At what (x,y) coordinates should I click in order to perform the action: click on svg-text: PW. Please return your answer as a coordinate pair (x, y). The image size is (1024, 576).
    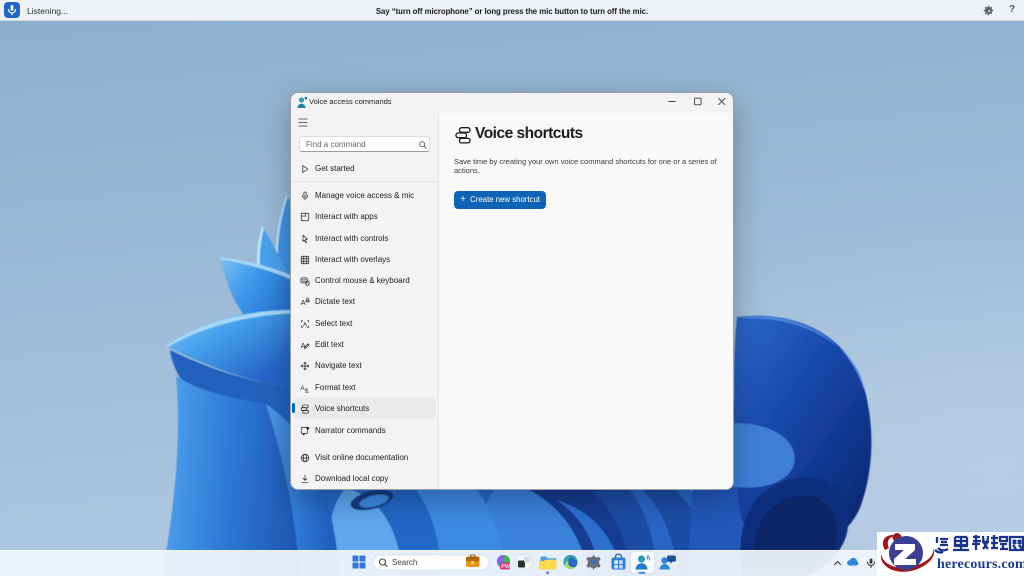
    Looking at the image, I should click on (506, 567).